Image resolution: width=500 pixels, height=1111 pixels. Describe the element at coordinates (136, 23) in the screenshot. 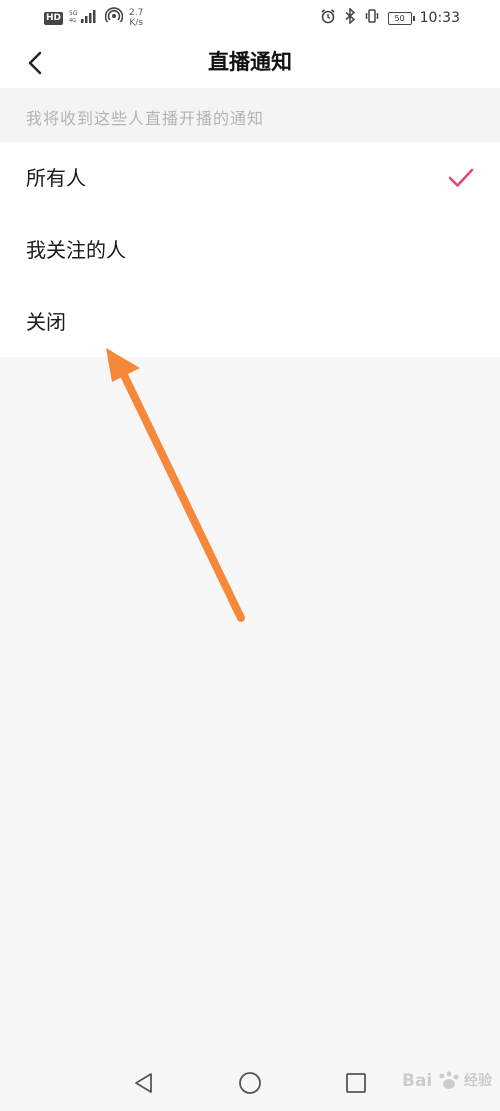

I see `network-speed-unit: K/s` at that location.